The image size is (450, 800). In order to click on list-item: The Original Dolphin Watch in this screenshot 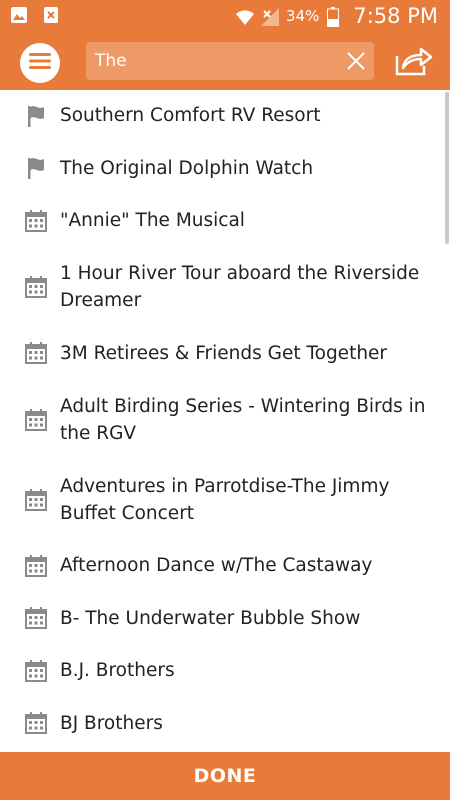, I will do `click(225, 169)`.